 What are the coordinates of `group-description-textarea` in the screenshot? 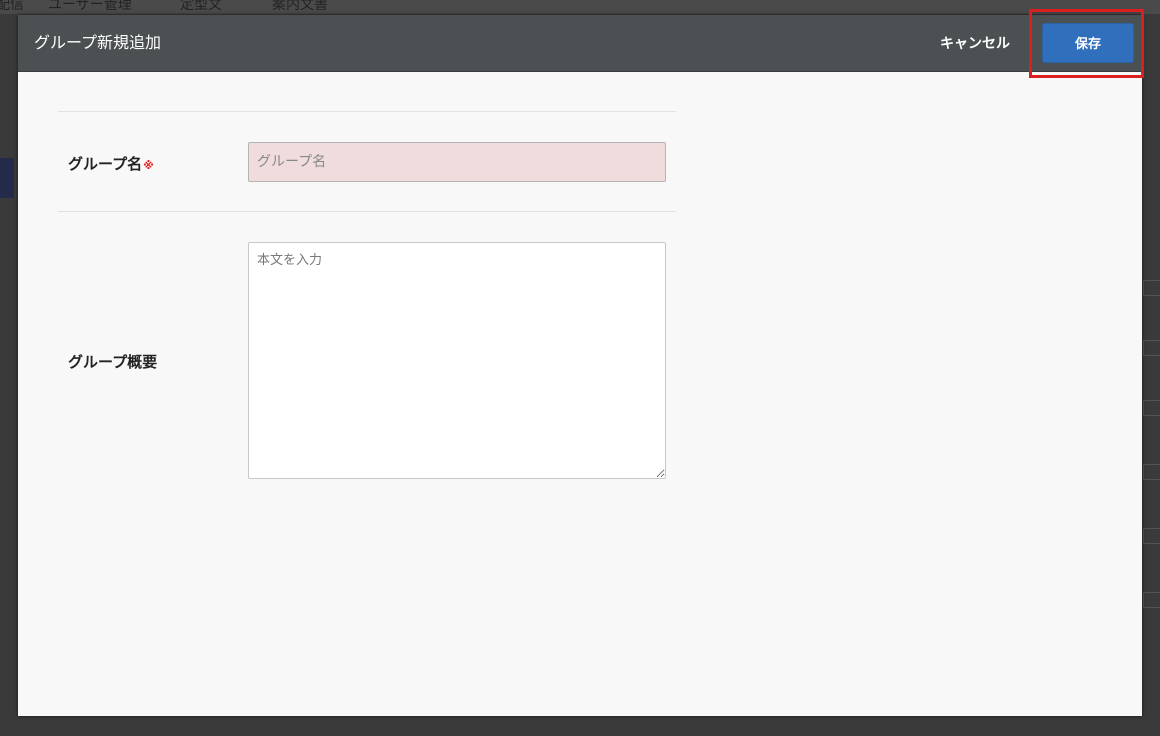 It's located at (457, 360).